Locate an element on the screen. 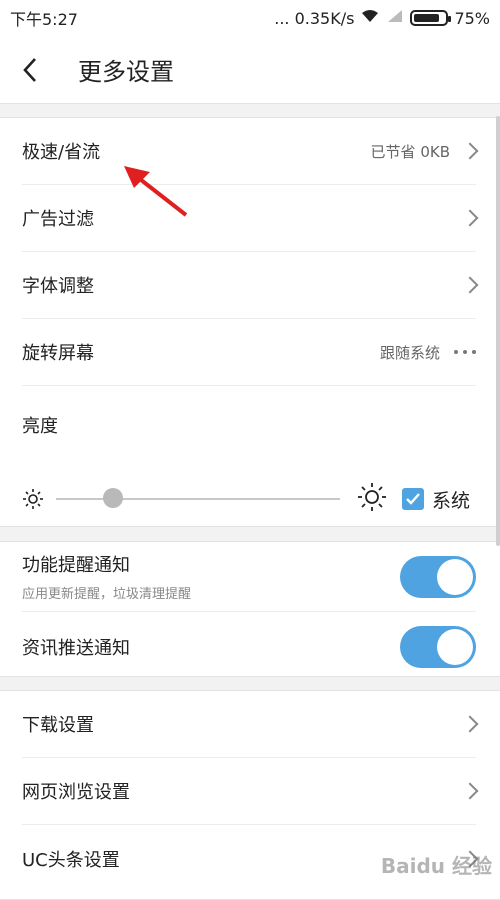  back-button is located at coordinates (30, 70).